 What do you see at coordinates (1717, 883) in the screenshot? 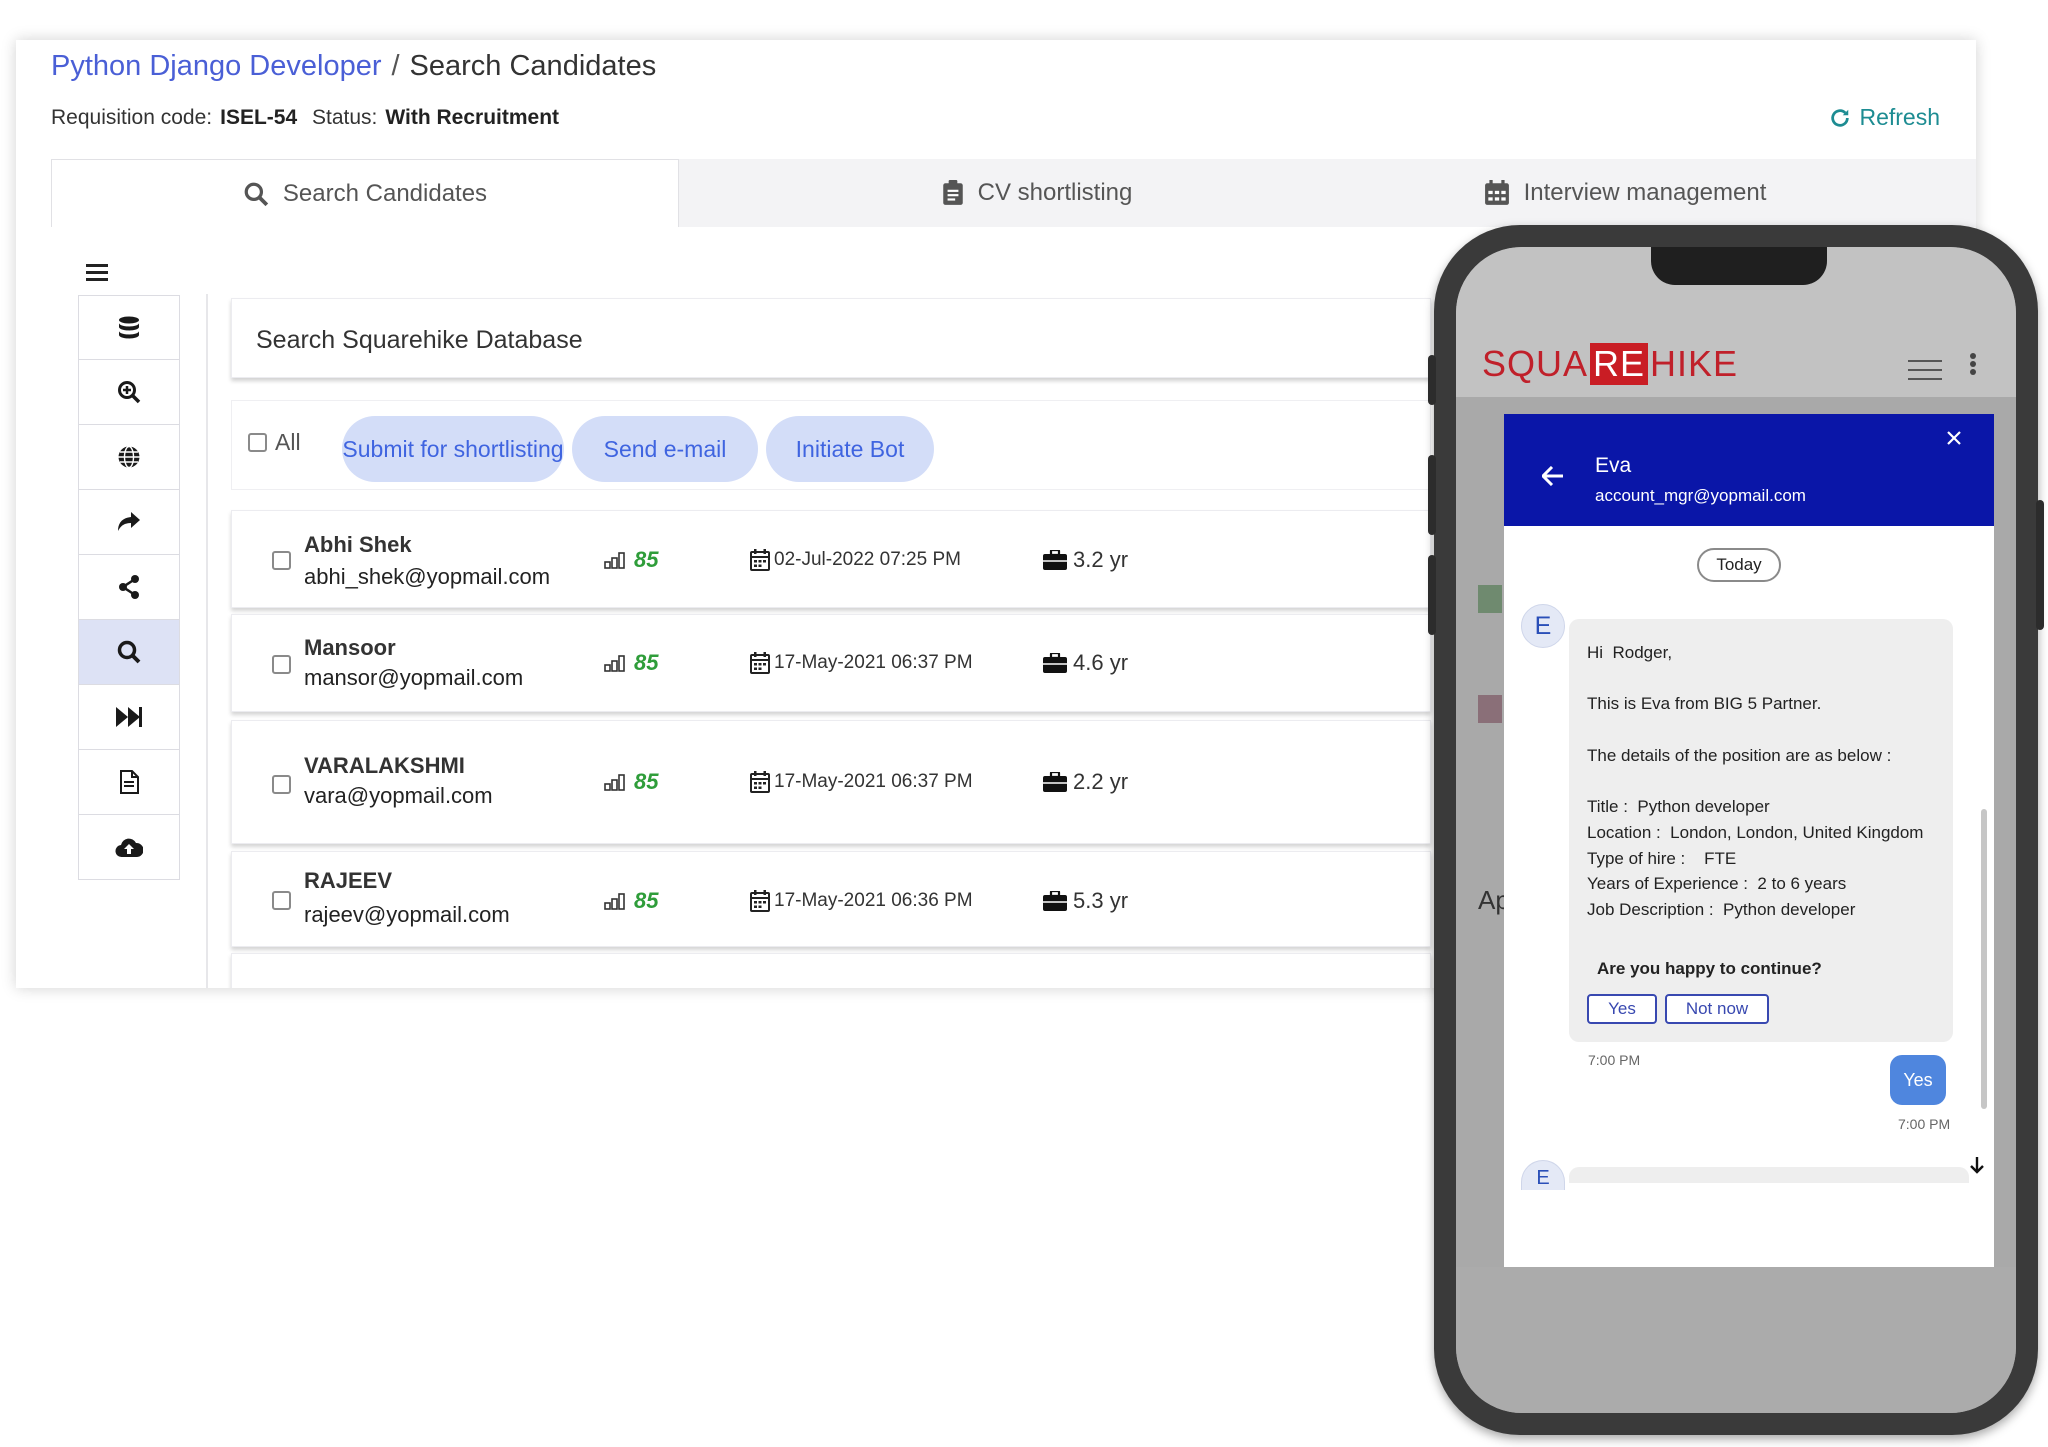
I see `message-line: Years of Experience : 2 to 6 years` at bounding box center [1717, 883].